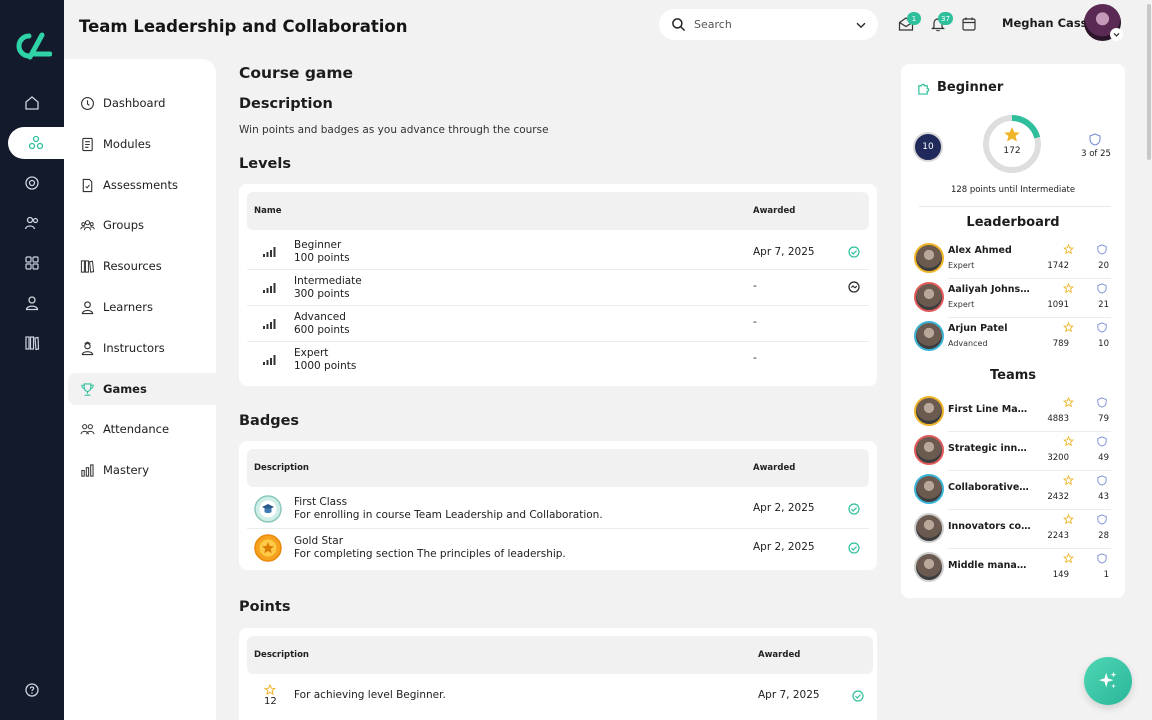 The image size is (1152, 720). Describe the element at coordinates (1108, 681) in the screenshot. I see `ai-assistant-button` at that location.